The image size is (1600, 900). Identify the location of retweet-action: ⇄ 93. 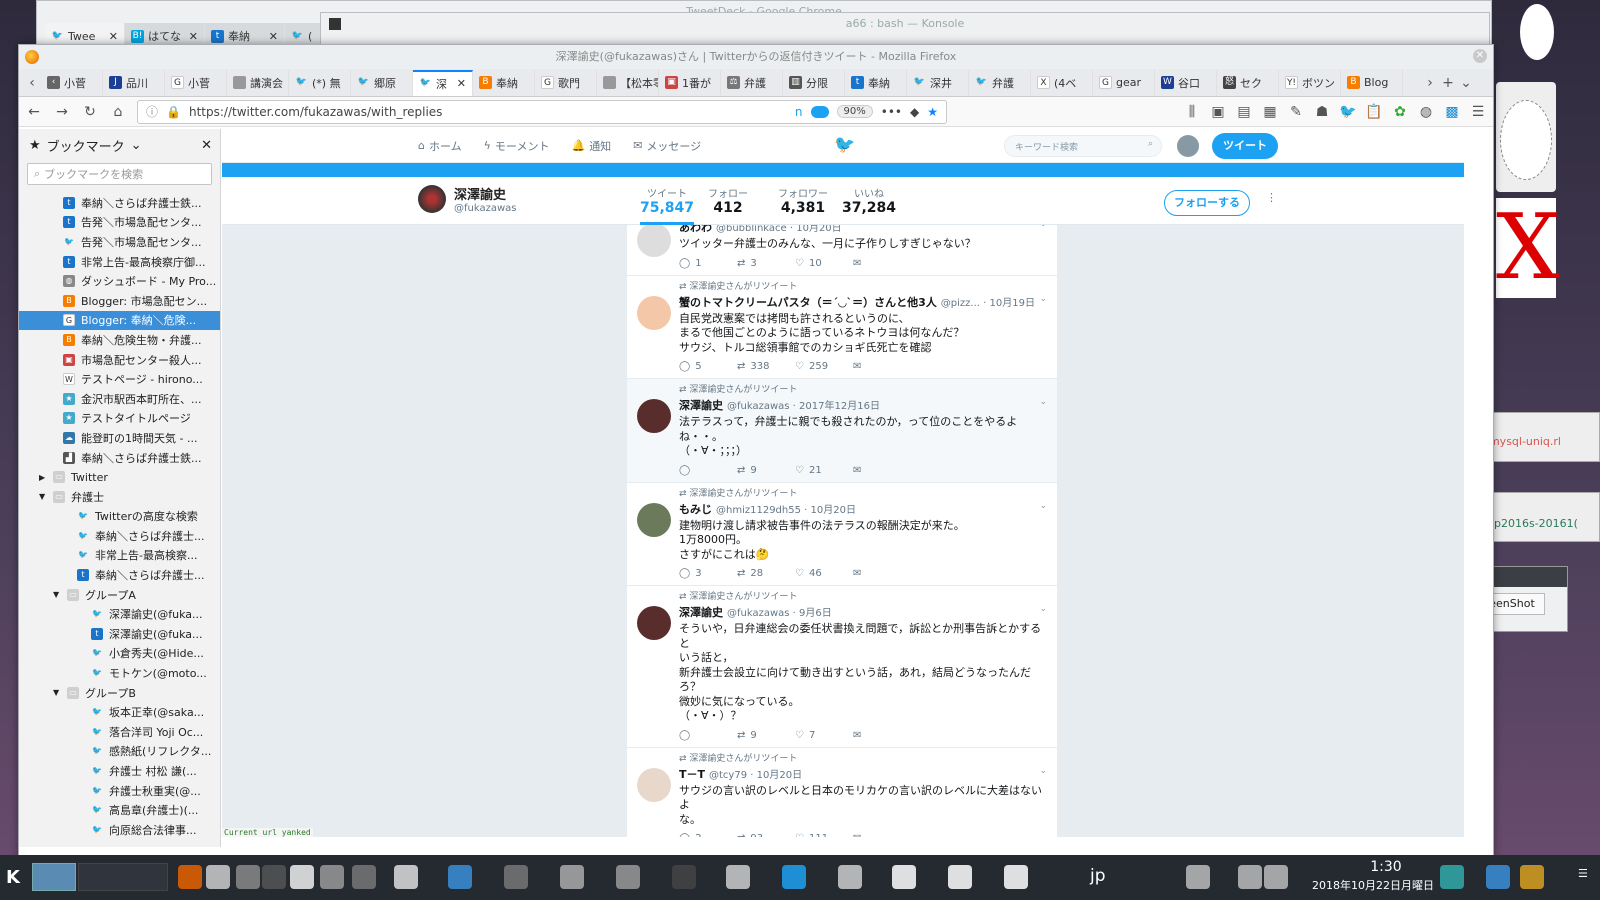
(766, 835).